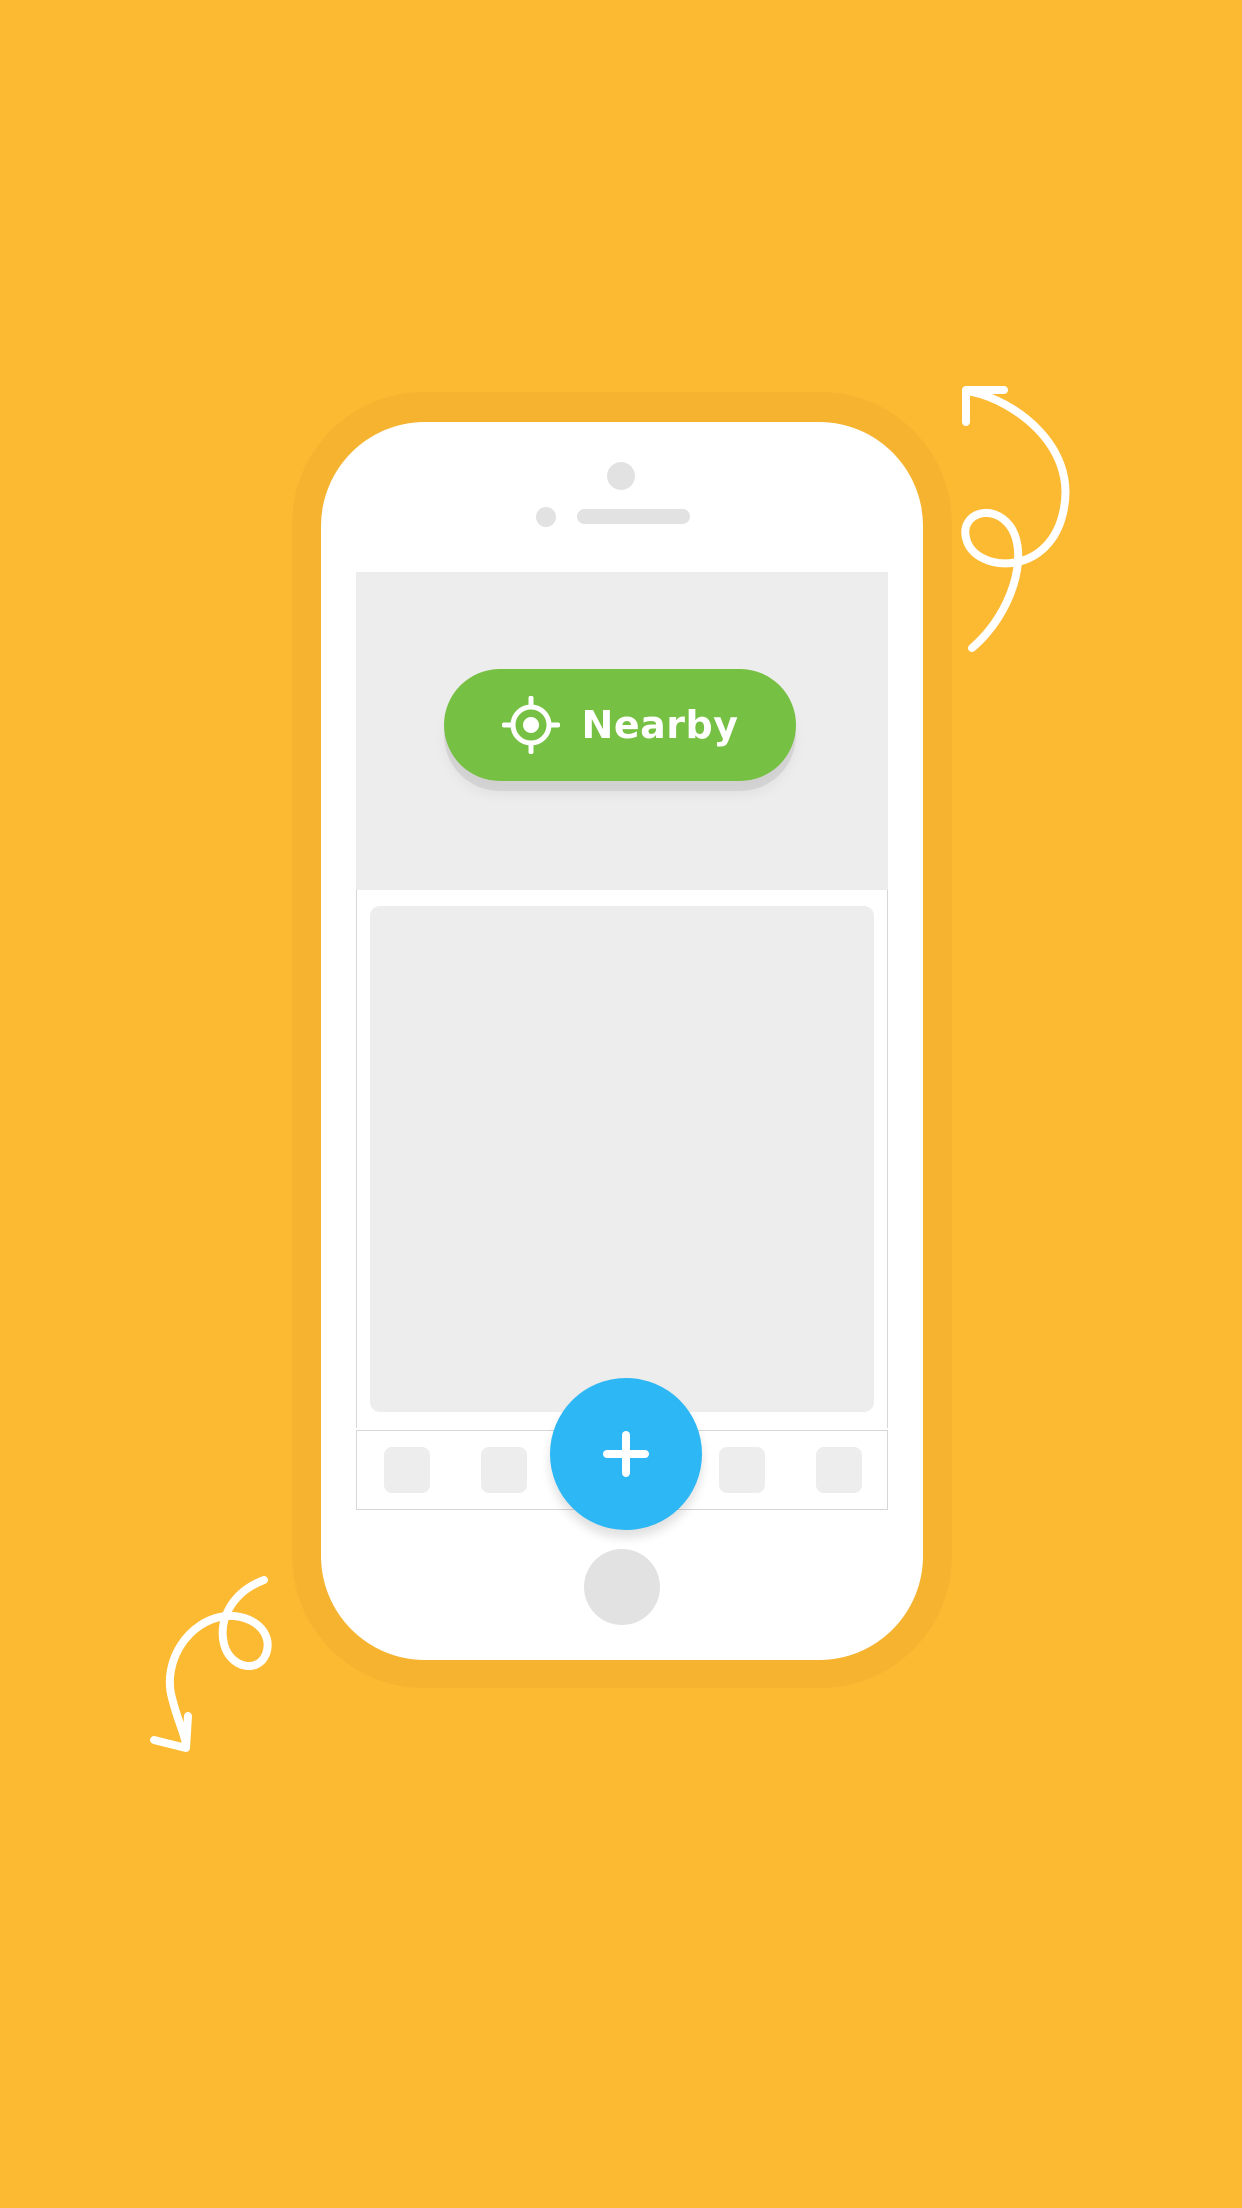 The width and height of the screenshot is (1242, 2208). I want to click on add-button, so click(626, 1454).